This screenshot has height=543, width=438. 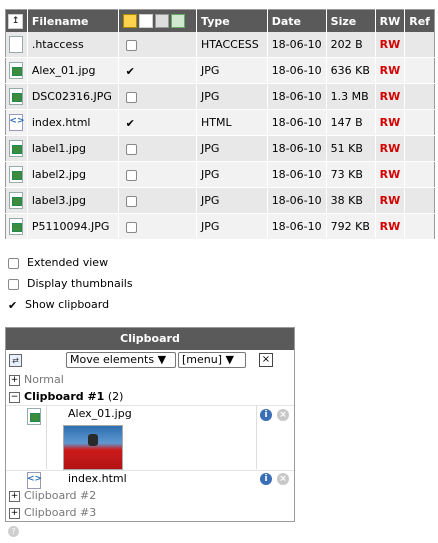 What do you see at coordinates (100, 413) in the screenshot?
I see `clipboard-item-name: Alex_01.jpg` at bounding box center [100, 413].